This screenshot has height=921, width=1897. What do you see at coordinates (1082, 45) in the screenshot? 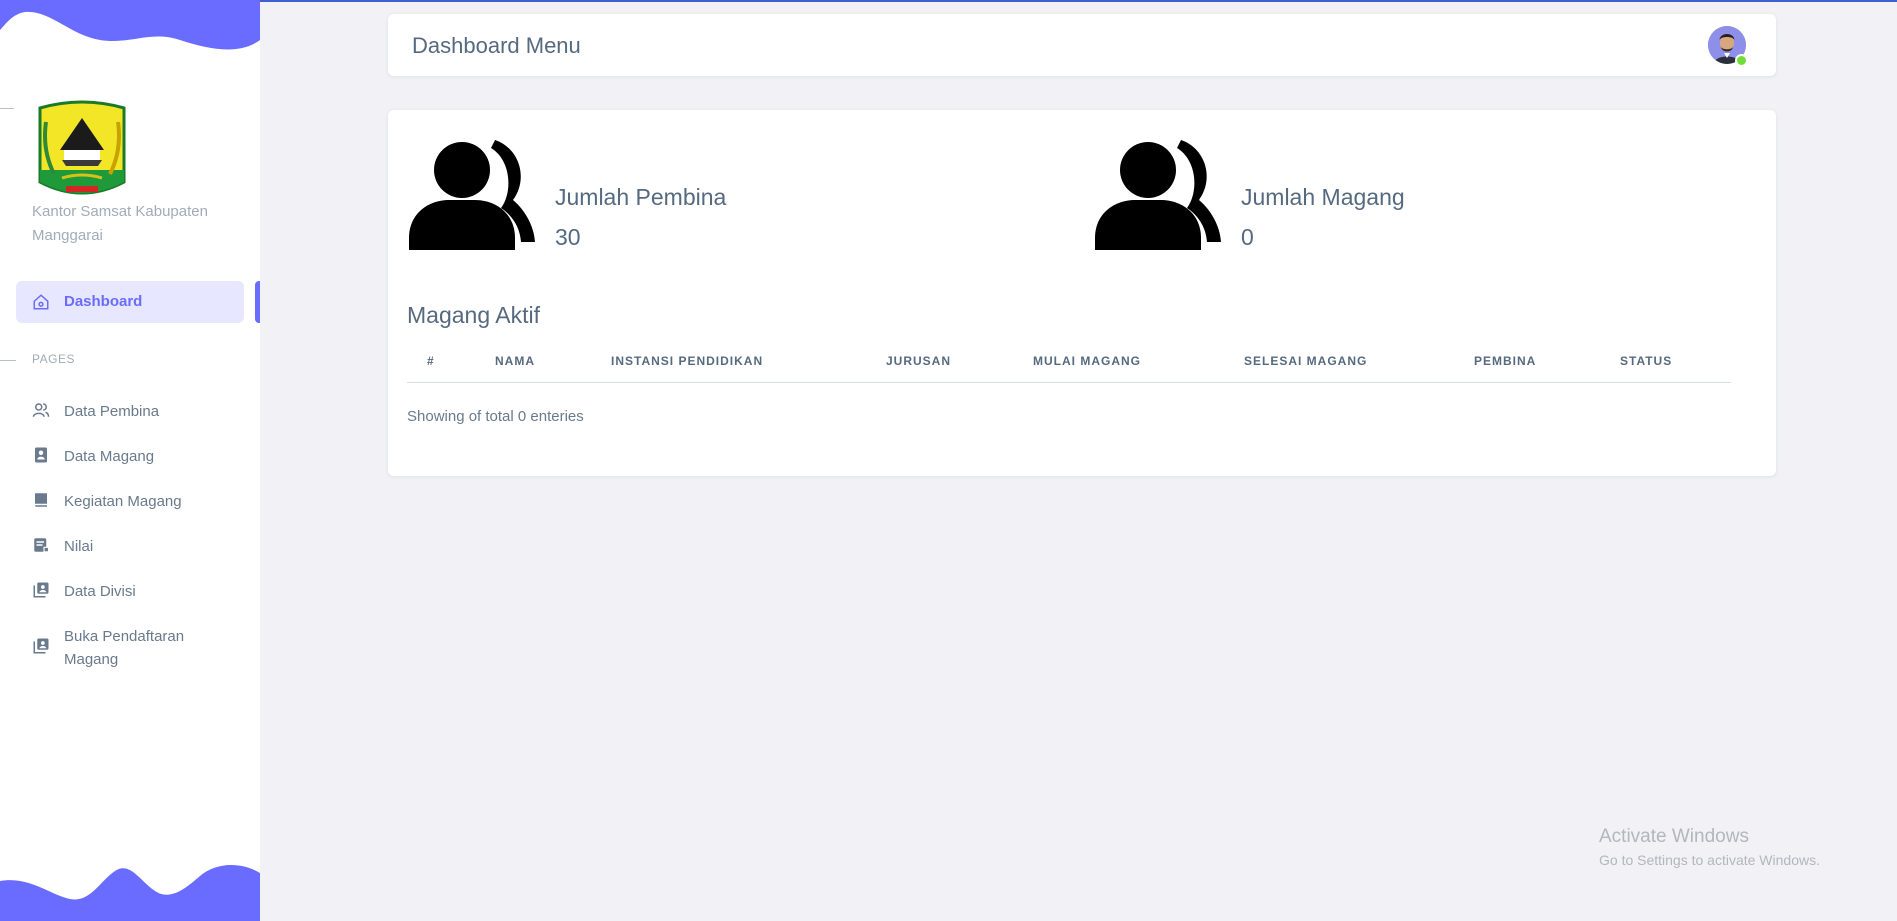
I see `top-navbar: Dashboard Menu` at bounding box center [1082, 45].